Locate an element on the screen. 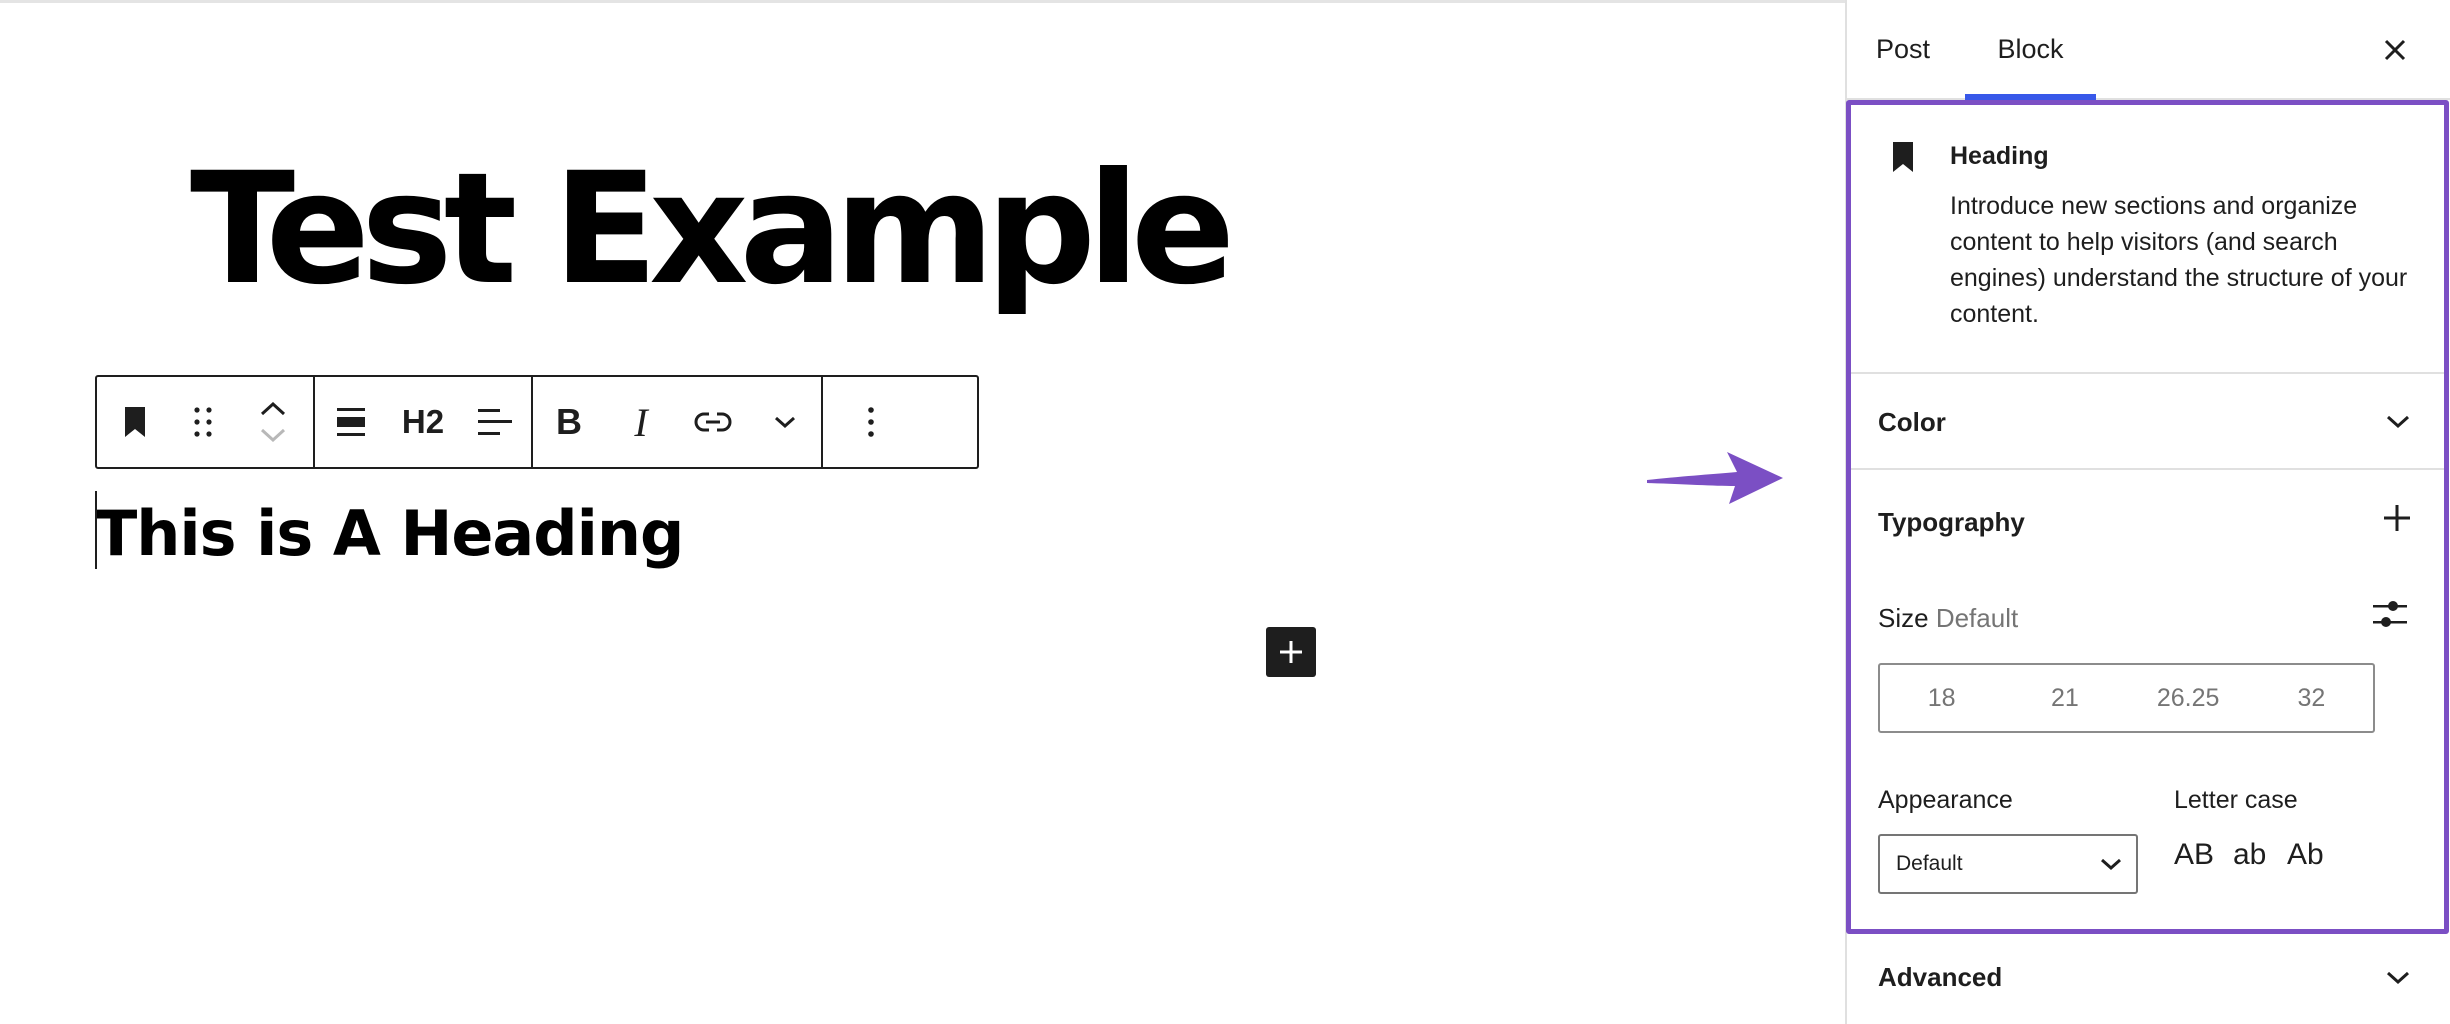  appearance-label: Appearance is located at coordinates (1945, 800).